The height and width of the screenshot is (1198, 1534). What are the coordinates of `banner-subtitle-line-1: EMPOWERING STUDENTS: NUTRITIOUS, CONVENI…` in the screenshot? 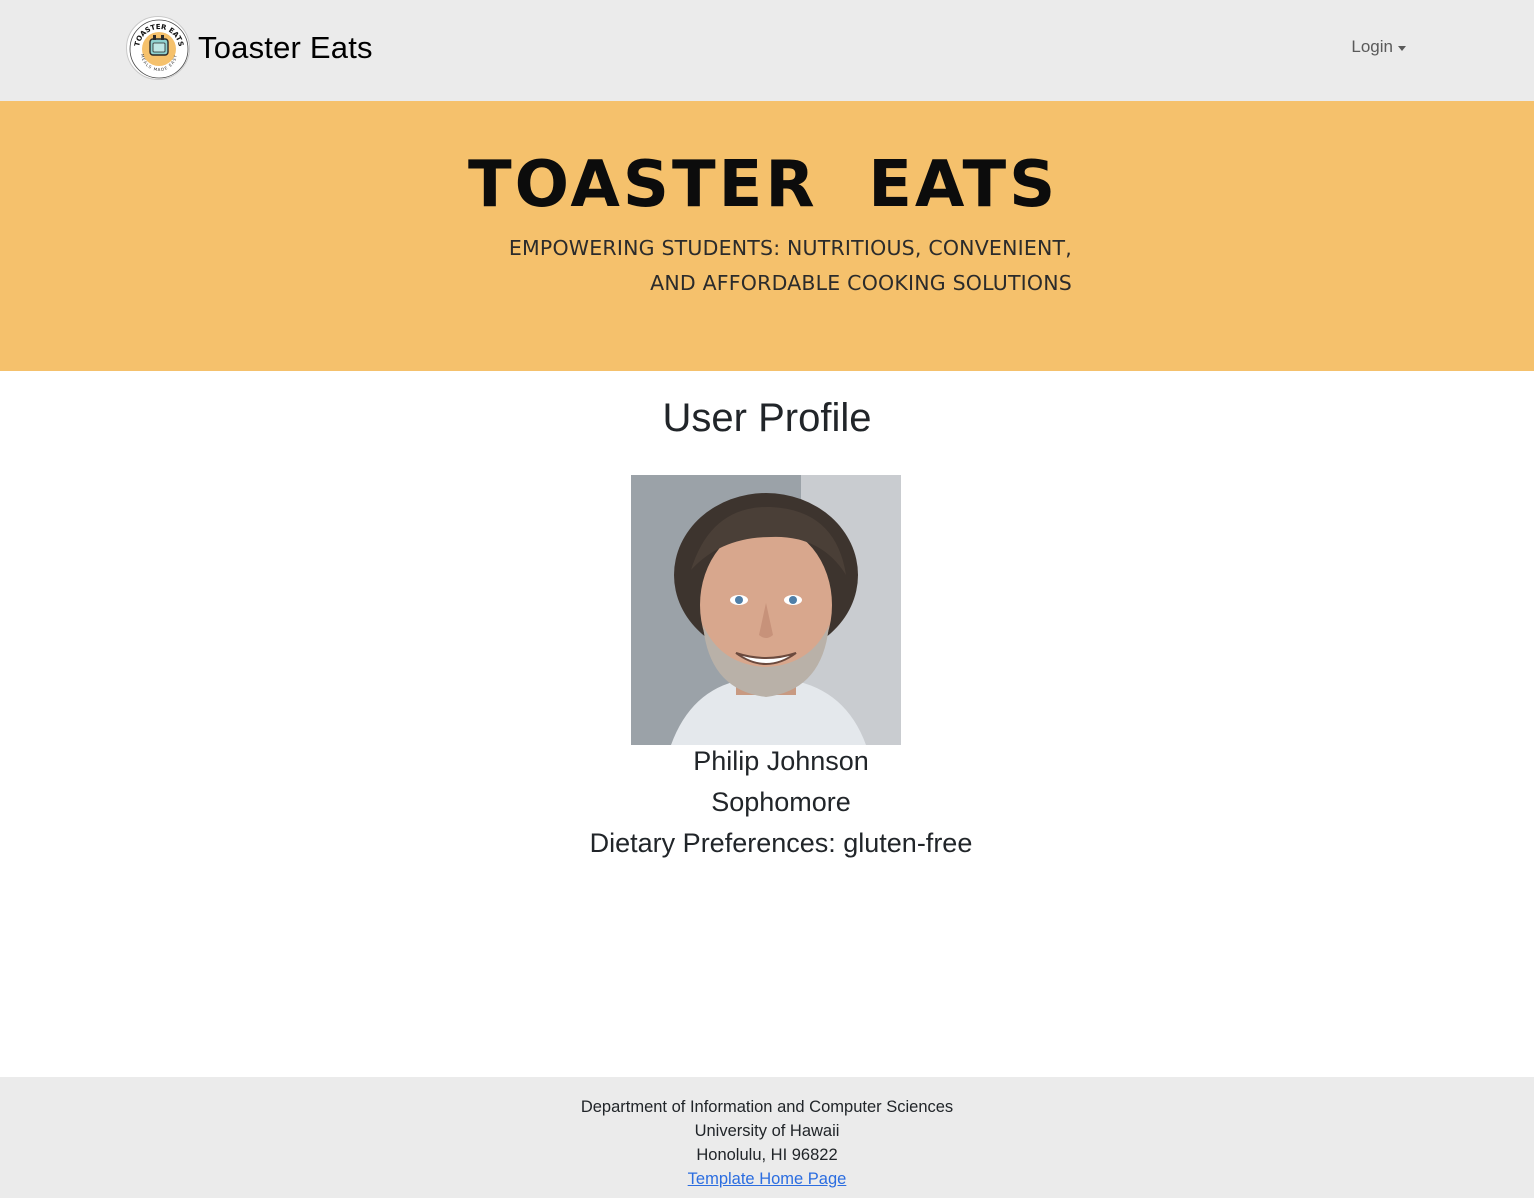 It's located at (790, 248).